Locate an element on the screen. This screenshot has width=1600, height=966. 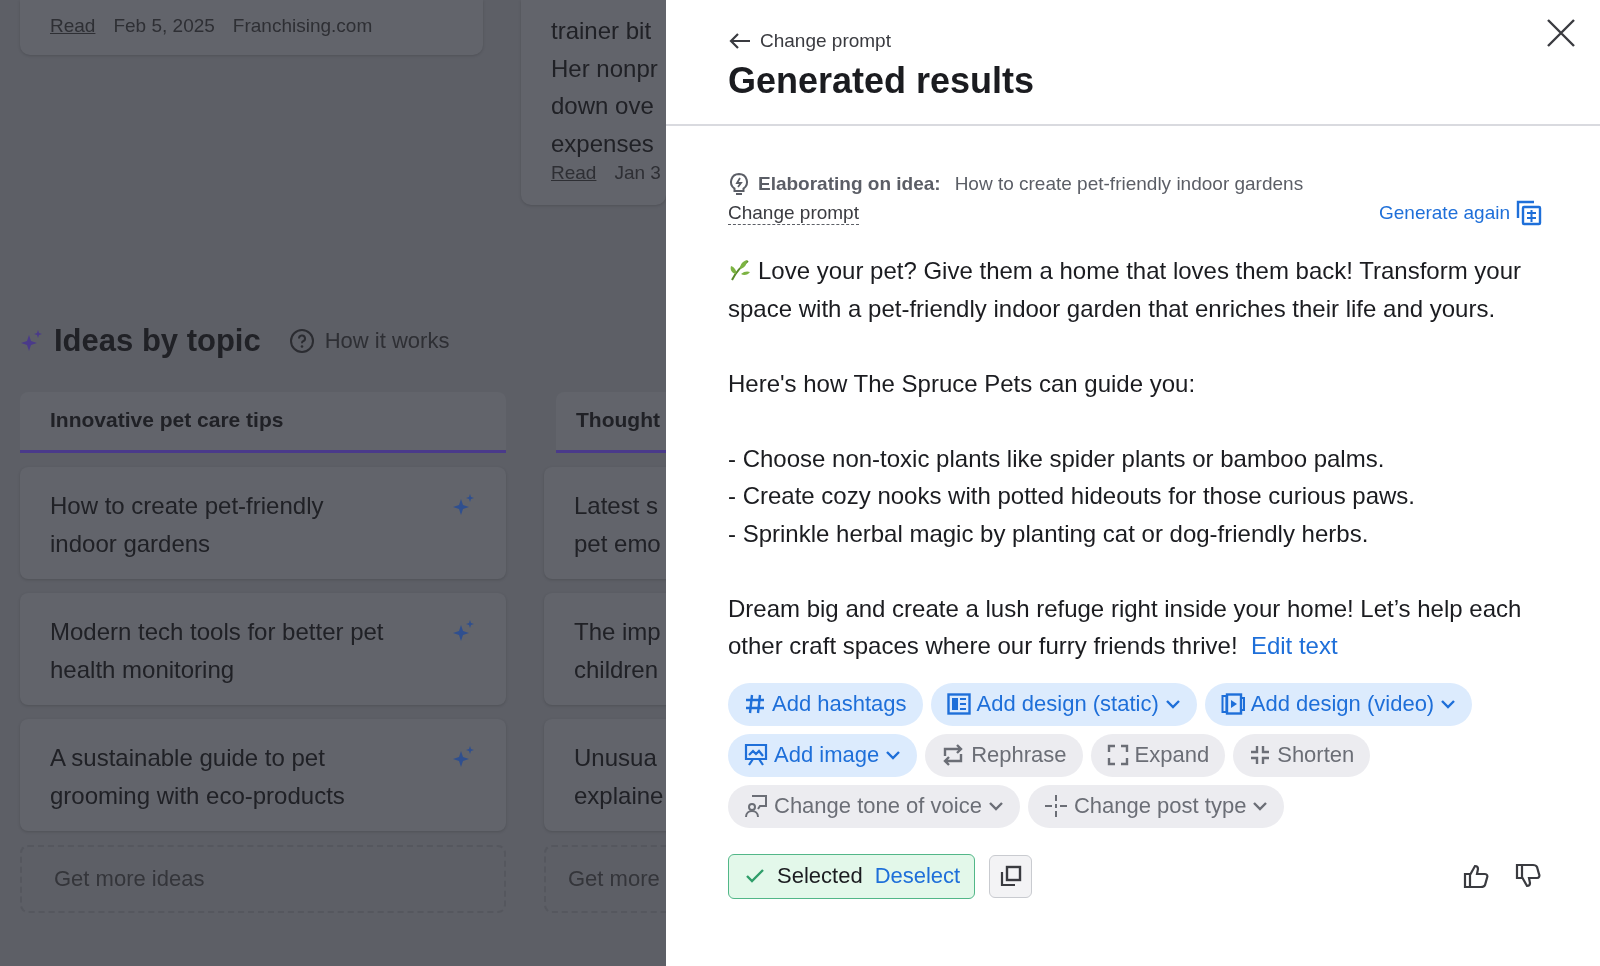
change-prompt-link: Change prompt is located at coordinates (793, 213).